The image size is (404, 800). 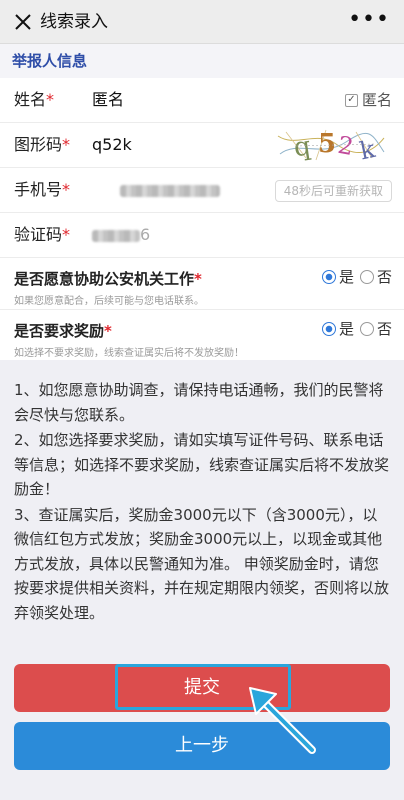 I want to click on reward-question-row: 是否要求奖励* 是 否 如选择不要求奖励，线索查证属实后将不发放奖励！, so click(x=202, y=335).